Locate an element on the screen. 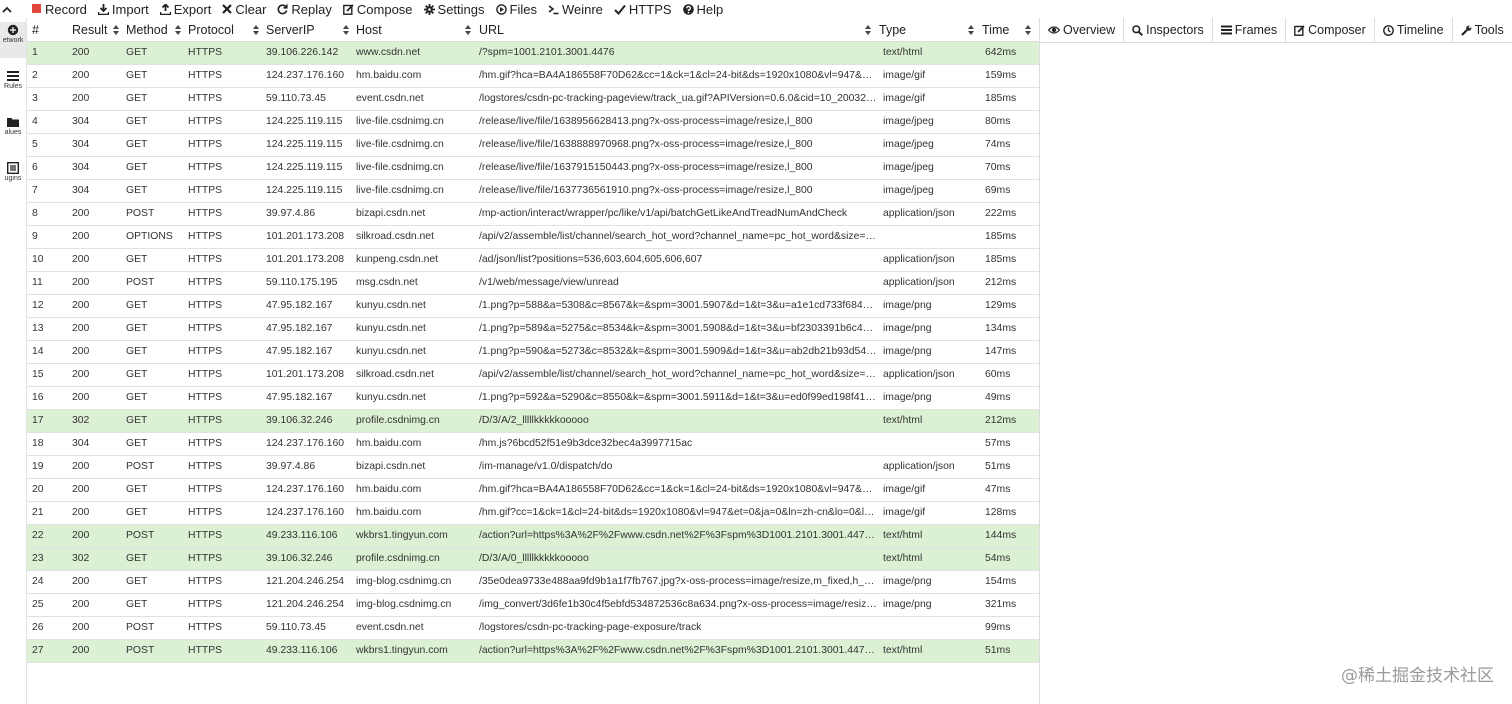  sort-protocol-icon is located at coordinates (256, 30).